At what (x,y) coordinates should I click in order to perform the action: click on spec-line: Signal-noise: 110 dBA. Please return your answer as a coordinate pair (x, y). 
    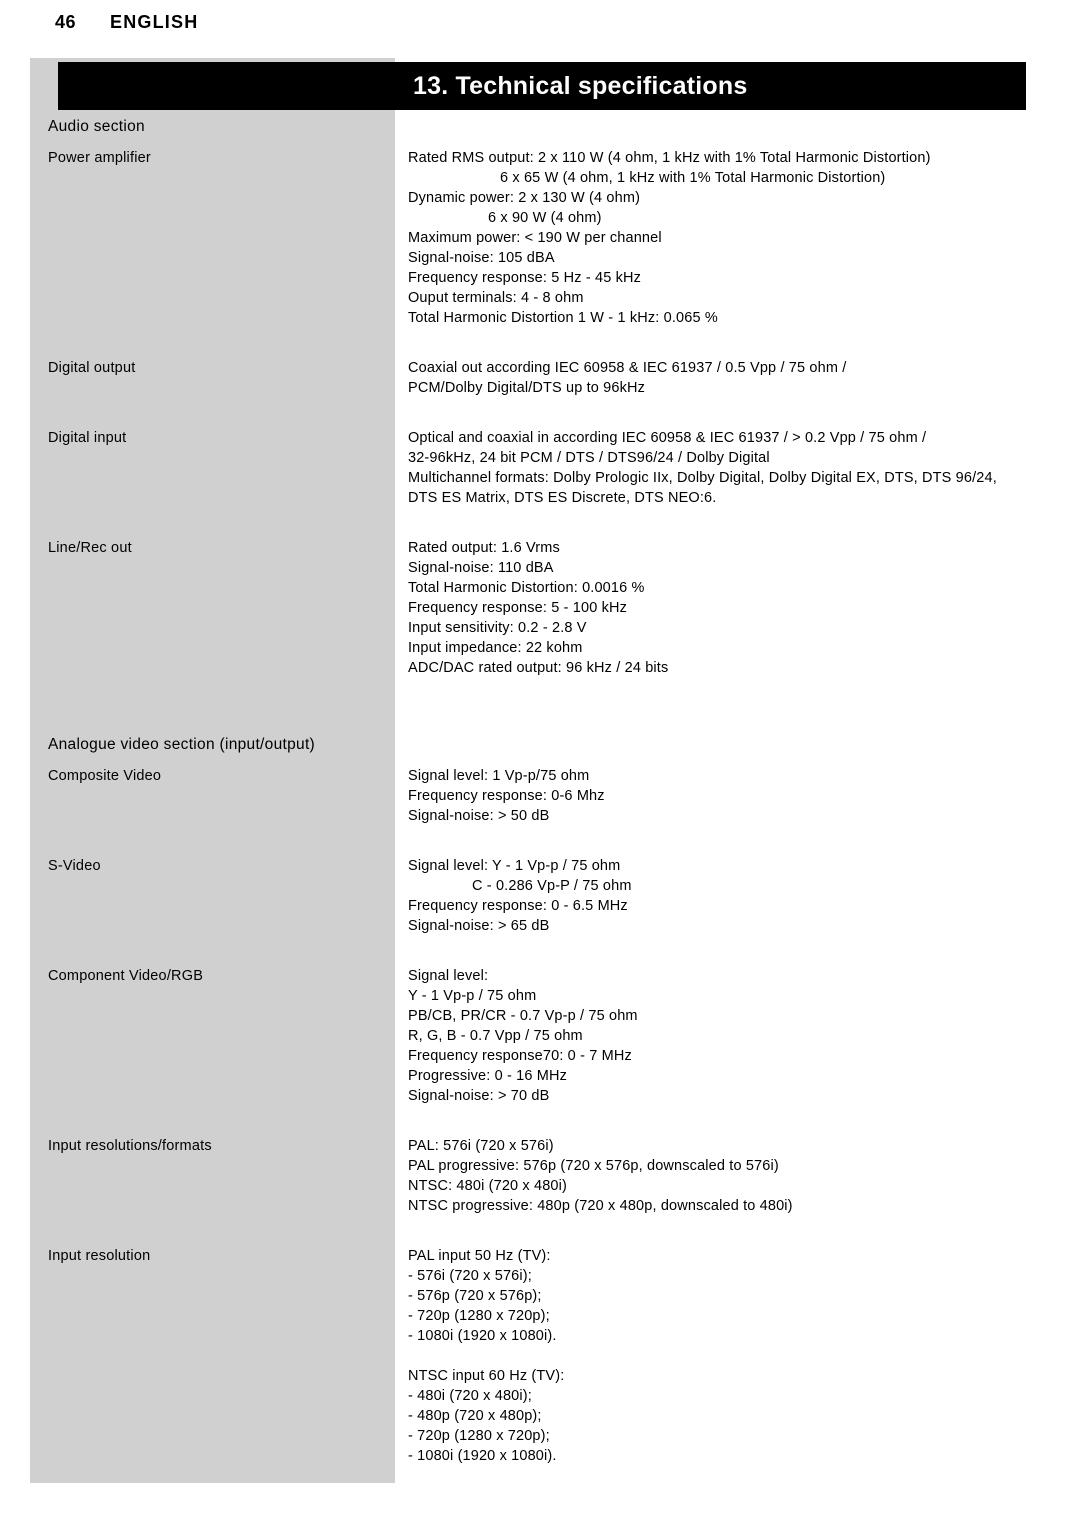
    Looking at the image, I should click on (481, 568).